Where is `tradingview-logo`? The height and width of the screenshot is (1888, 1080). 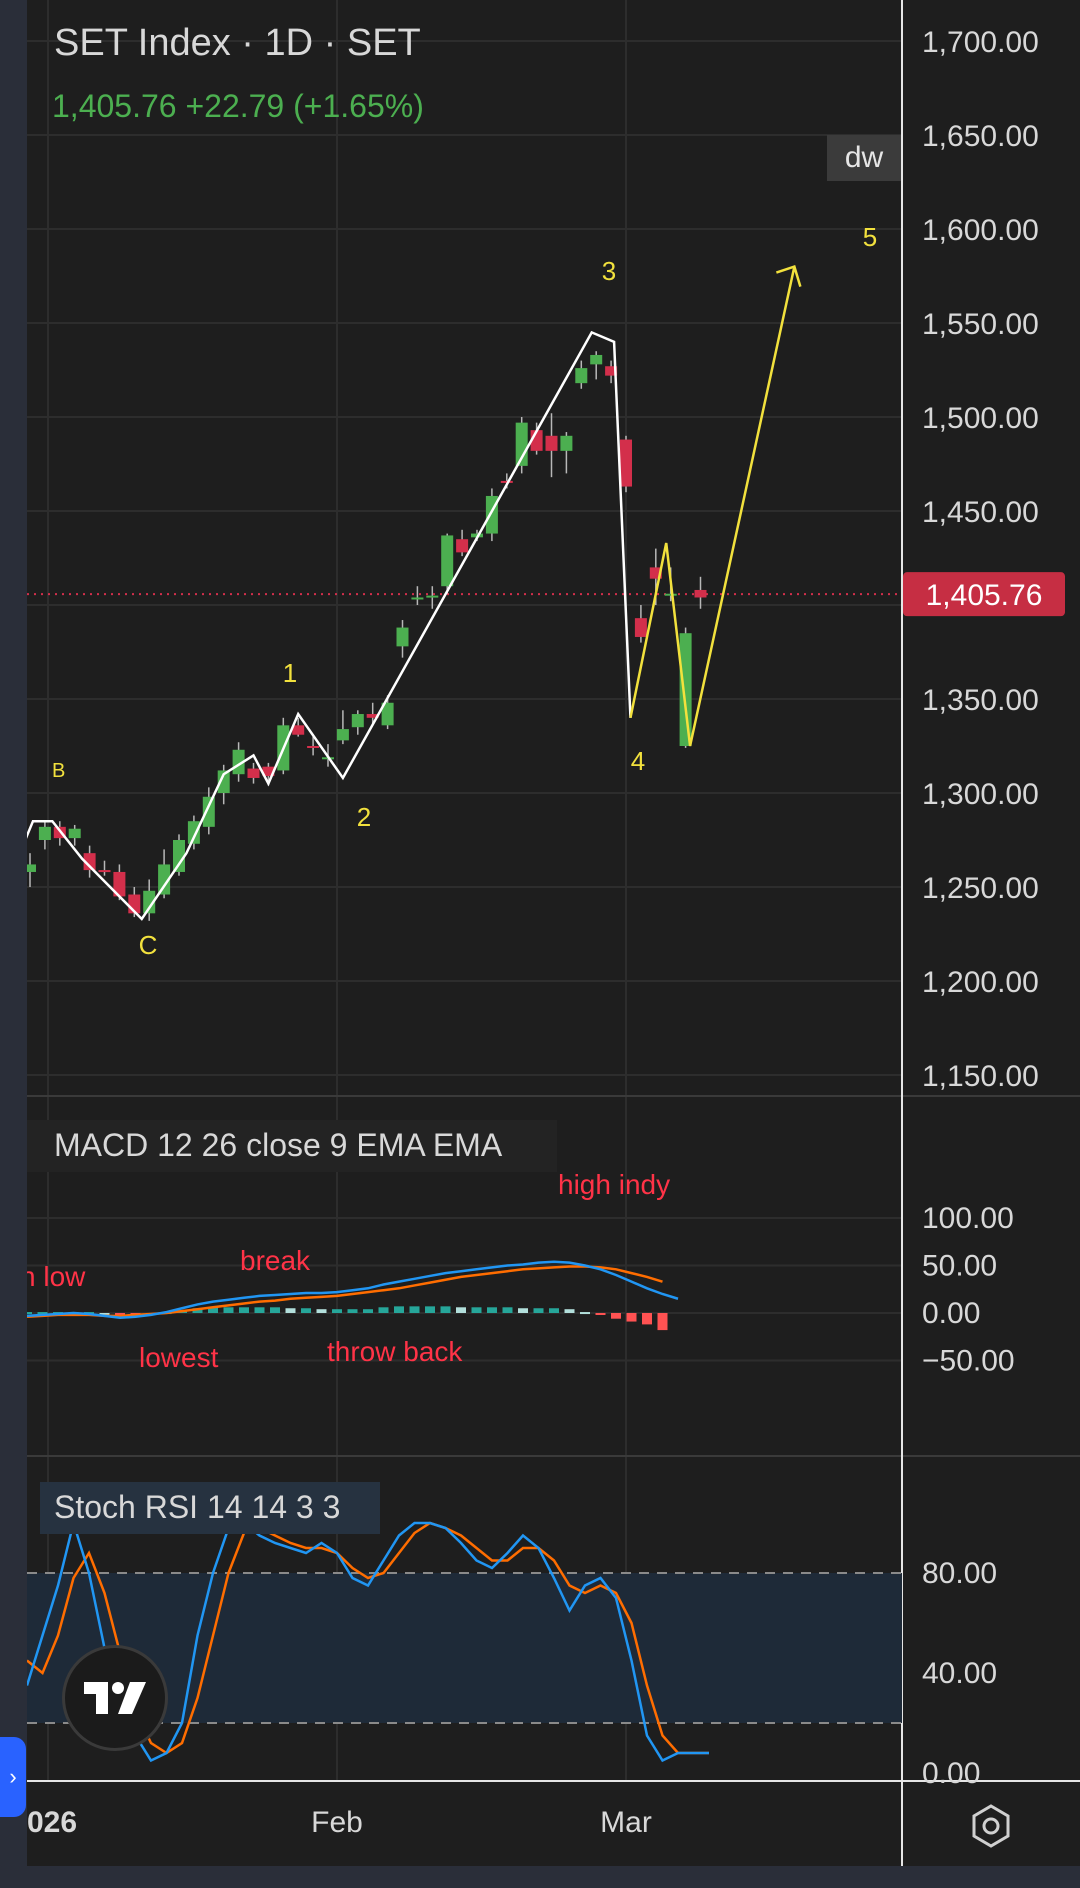
tradingview-logo is located at coordinates (115, 1698).